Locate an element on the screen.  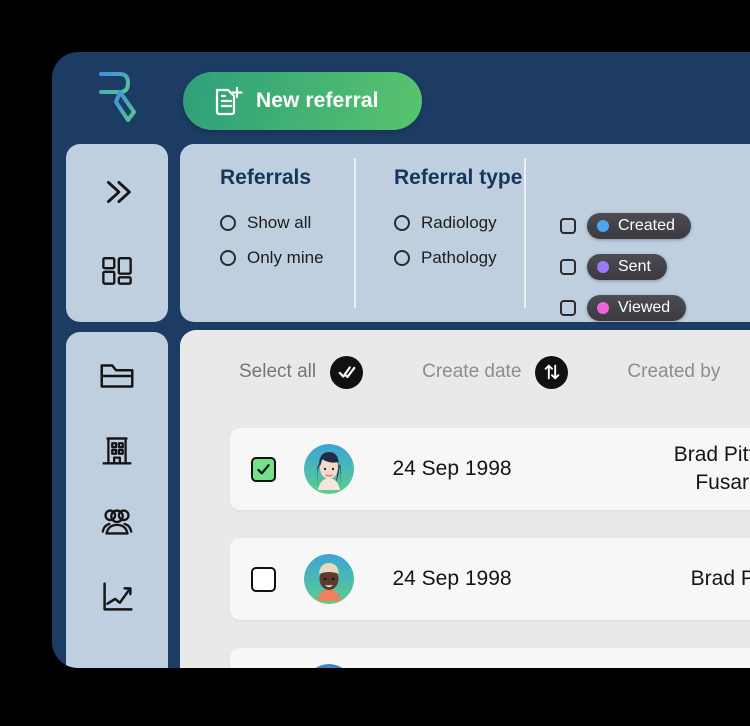
status-label: Sent is located at coordinates (634, 266).